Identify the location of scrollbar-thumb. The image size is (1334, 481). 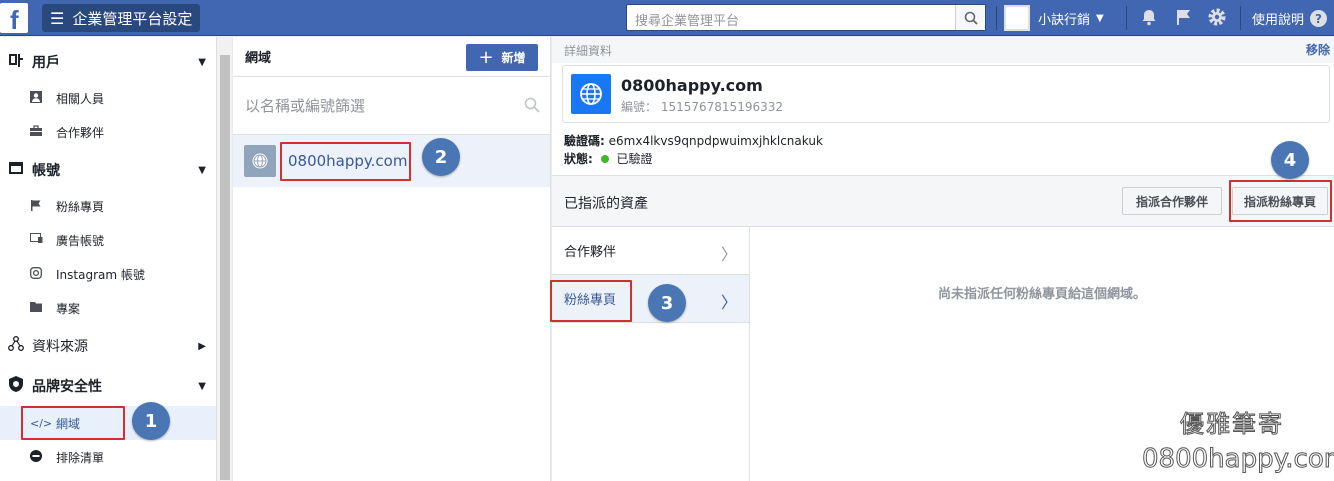
(225, 267).